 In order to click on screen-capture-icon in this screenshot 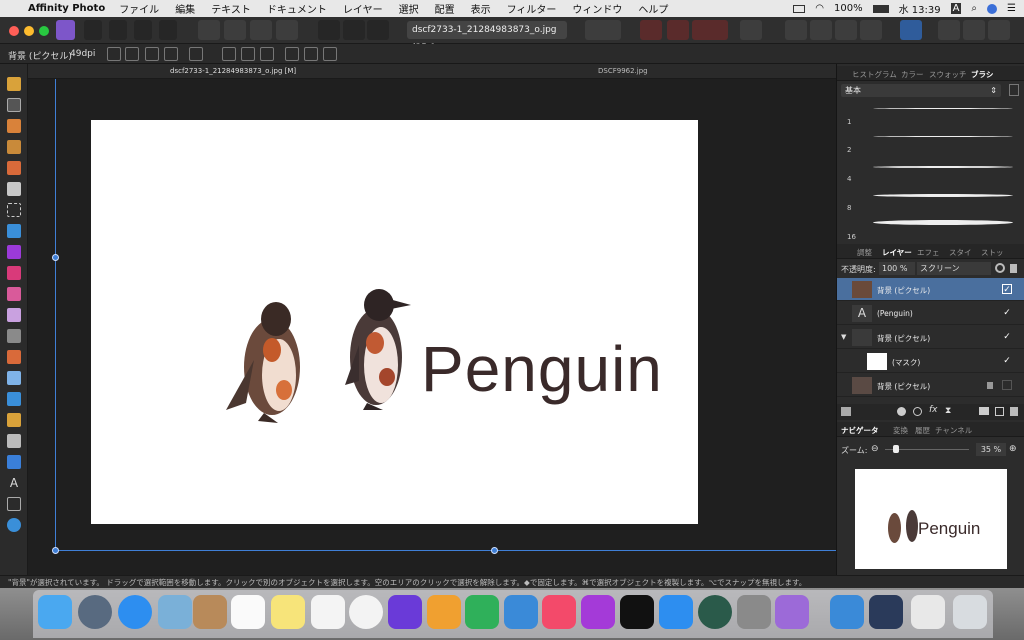, I will do `click(886, 612)`.